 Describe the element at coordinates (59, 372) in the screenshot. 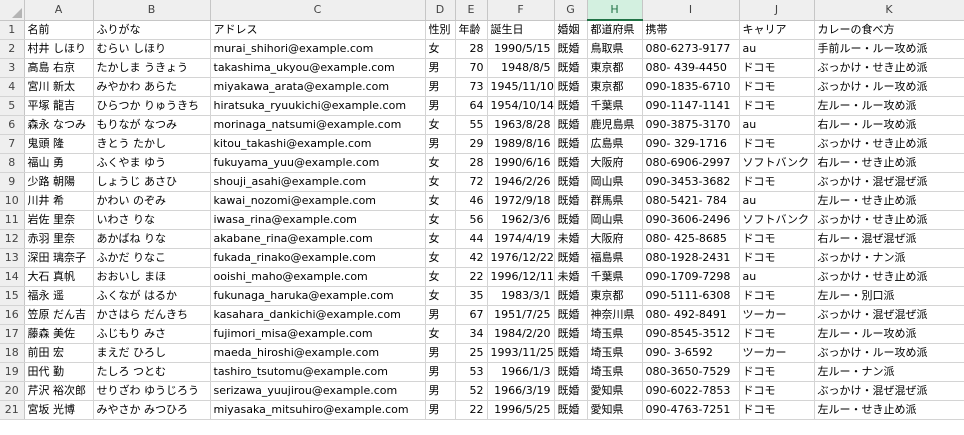

I see `table-cell: 田代 勤` at that location.